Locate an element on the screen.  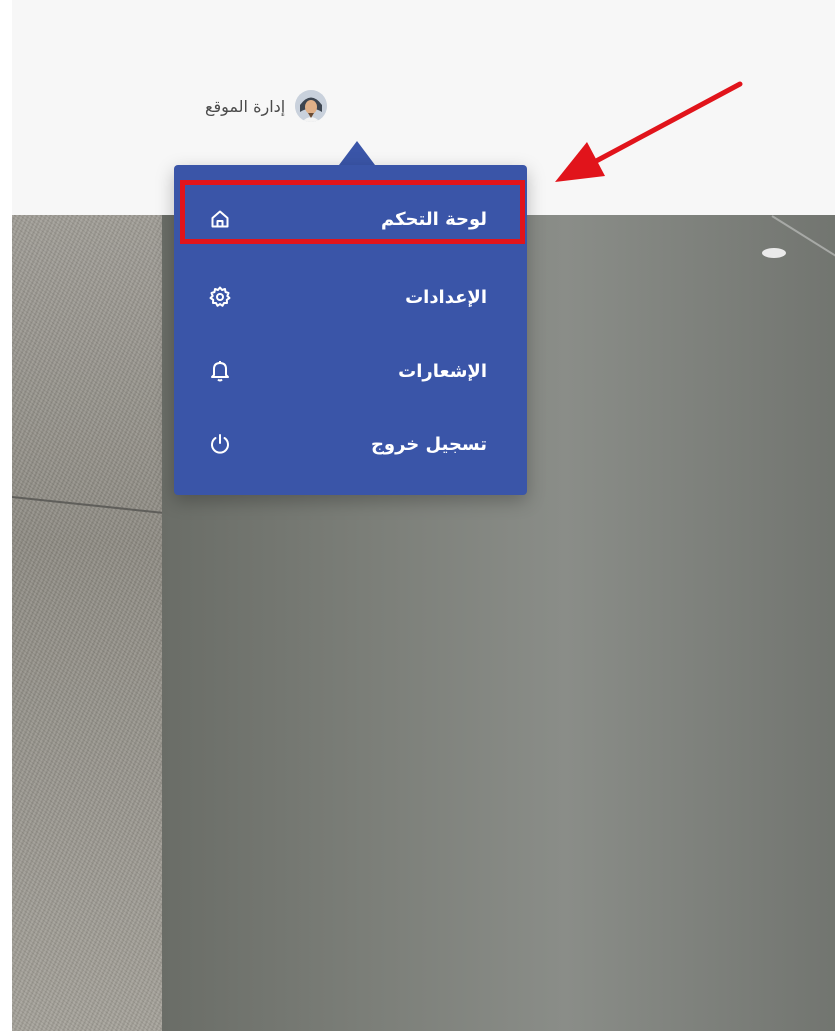
menu-item-label: الإعدادات is located at coordinates (446, 297).